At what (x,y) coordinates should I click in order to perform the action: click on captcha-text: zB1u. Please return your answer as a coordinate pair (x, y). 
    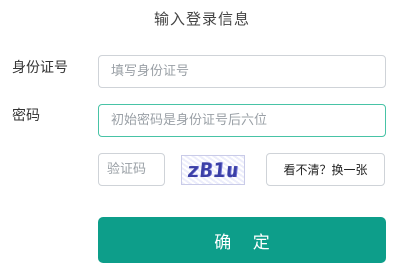
    Looking at the image, I should click on (213, 170).